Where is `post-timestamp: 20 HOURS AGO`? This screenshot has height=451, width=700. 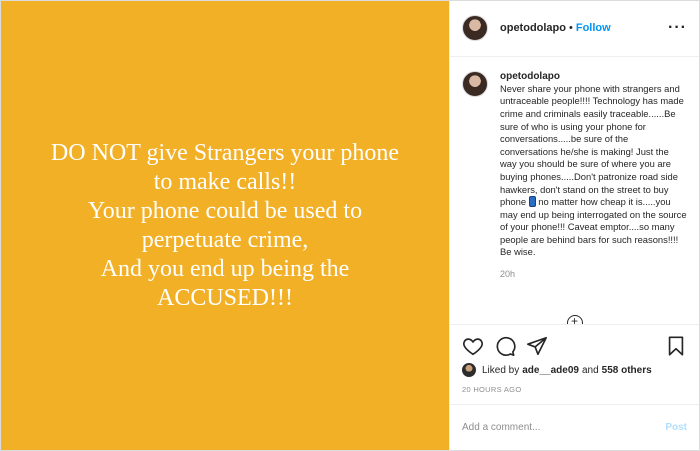
post-timestamp: 20 HOURS AGO is located at coordinates (574, 391).